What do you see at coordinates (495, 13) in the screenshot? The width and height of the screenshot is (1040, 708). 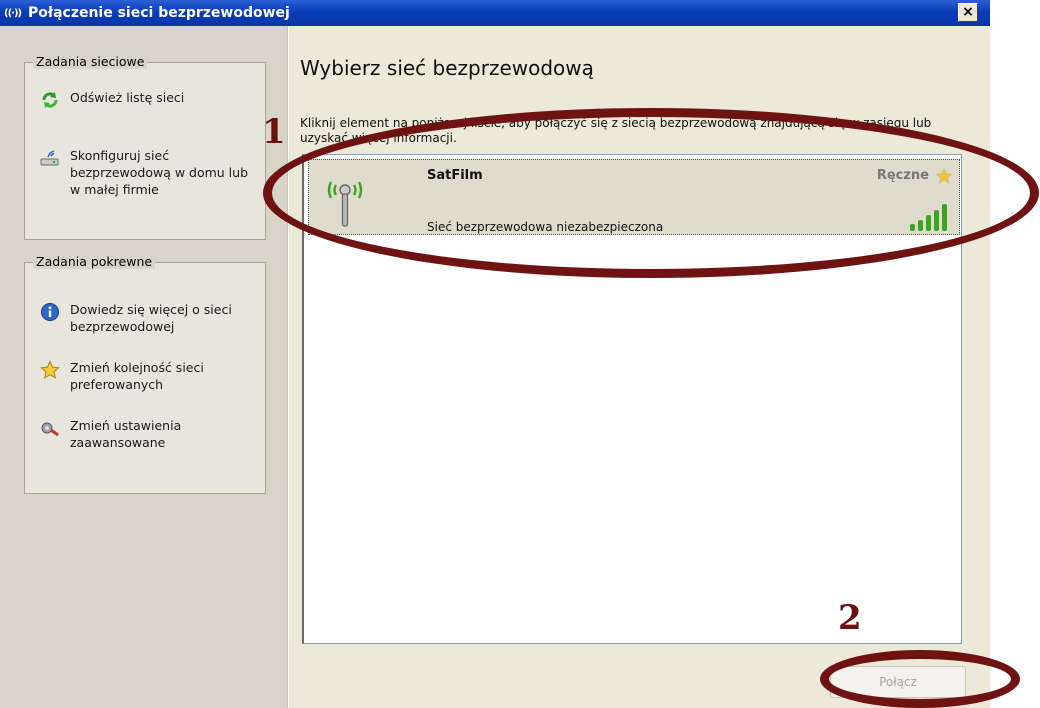 I see `title-bar: ((·)) Połączenie sieci bezprzewodowej ×` at bounding box center [495, 13].